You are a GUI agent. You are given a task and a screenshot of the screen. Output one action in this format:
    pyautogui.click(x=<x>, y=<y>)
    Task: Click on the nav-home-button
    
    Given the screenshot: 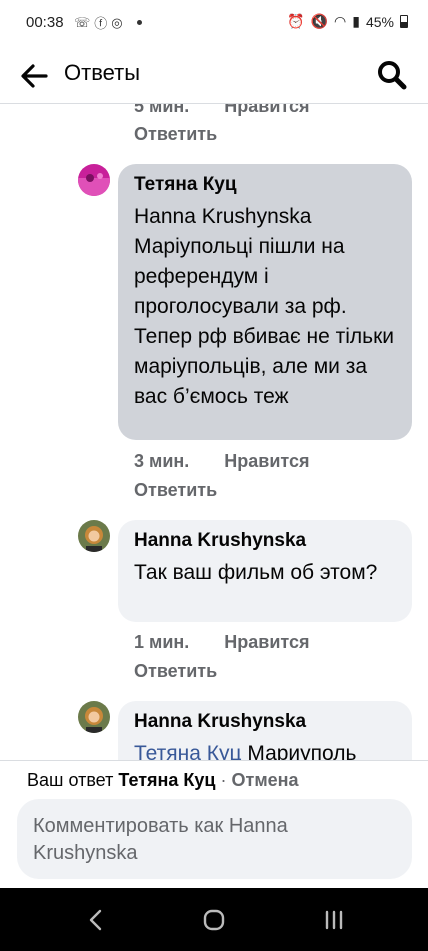 What is the action you would take?
    pyautogui.click(x=214, y=920)
    